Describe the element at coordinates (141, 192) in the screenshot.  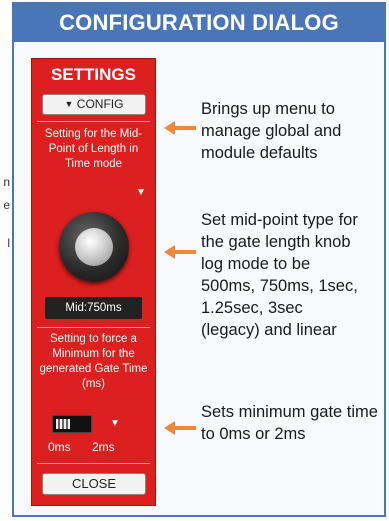
I see `midpoint-dropdown-icon: ▼` at that location.